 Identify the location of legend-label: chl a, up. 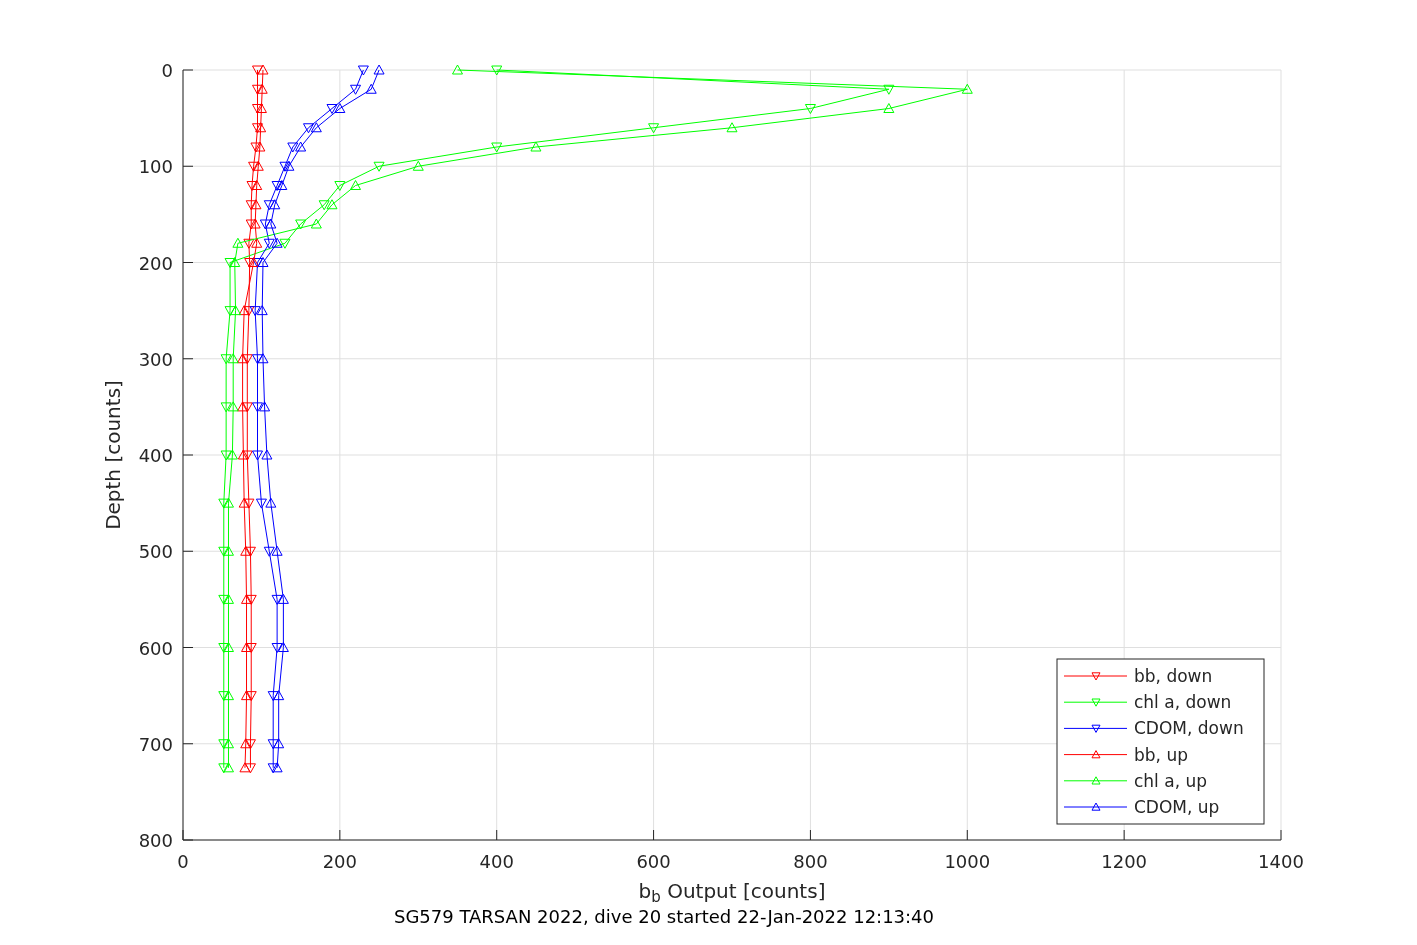
(1171, 780).